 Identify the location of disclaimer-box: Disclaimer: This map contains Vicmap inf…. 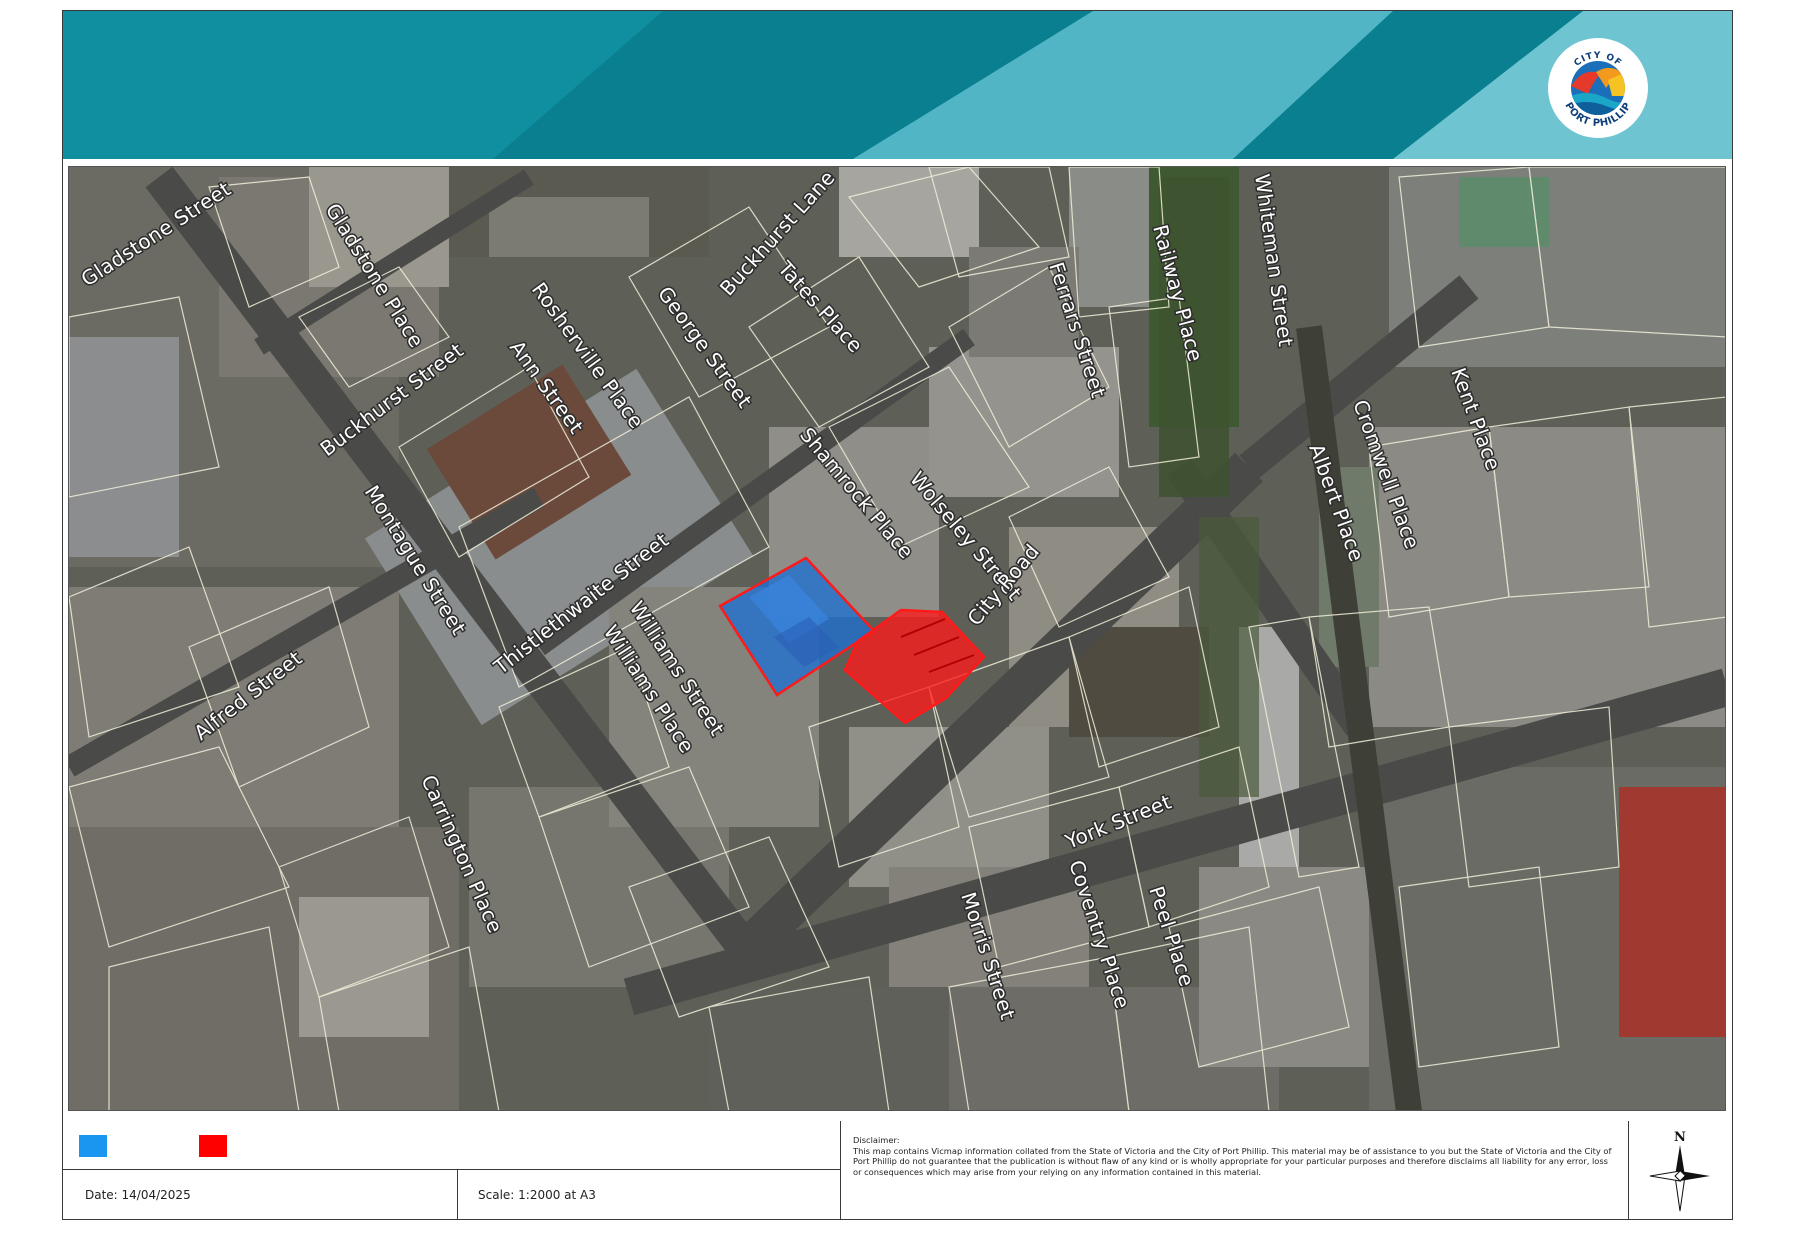
(1234, 1170).